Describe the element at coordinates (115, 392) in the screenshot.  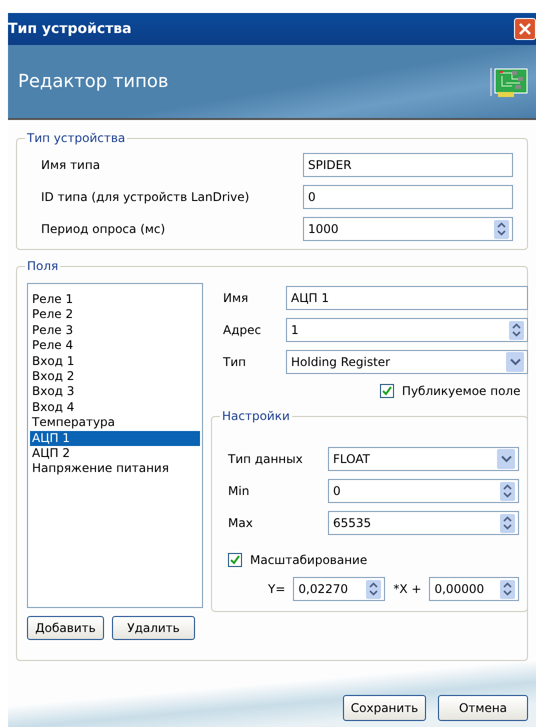
I see `list-item: Вход 3` at that location.